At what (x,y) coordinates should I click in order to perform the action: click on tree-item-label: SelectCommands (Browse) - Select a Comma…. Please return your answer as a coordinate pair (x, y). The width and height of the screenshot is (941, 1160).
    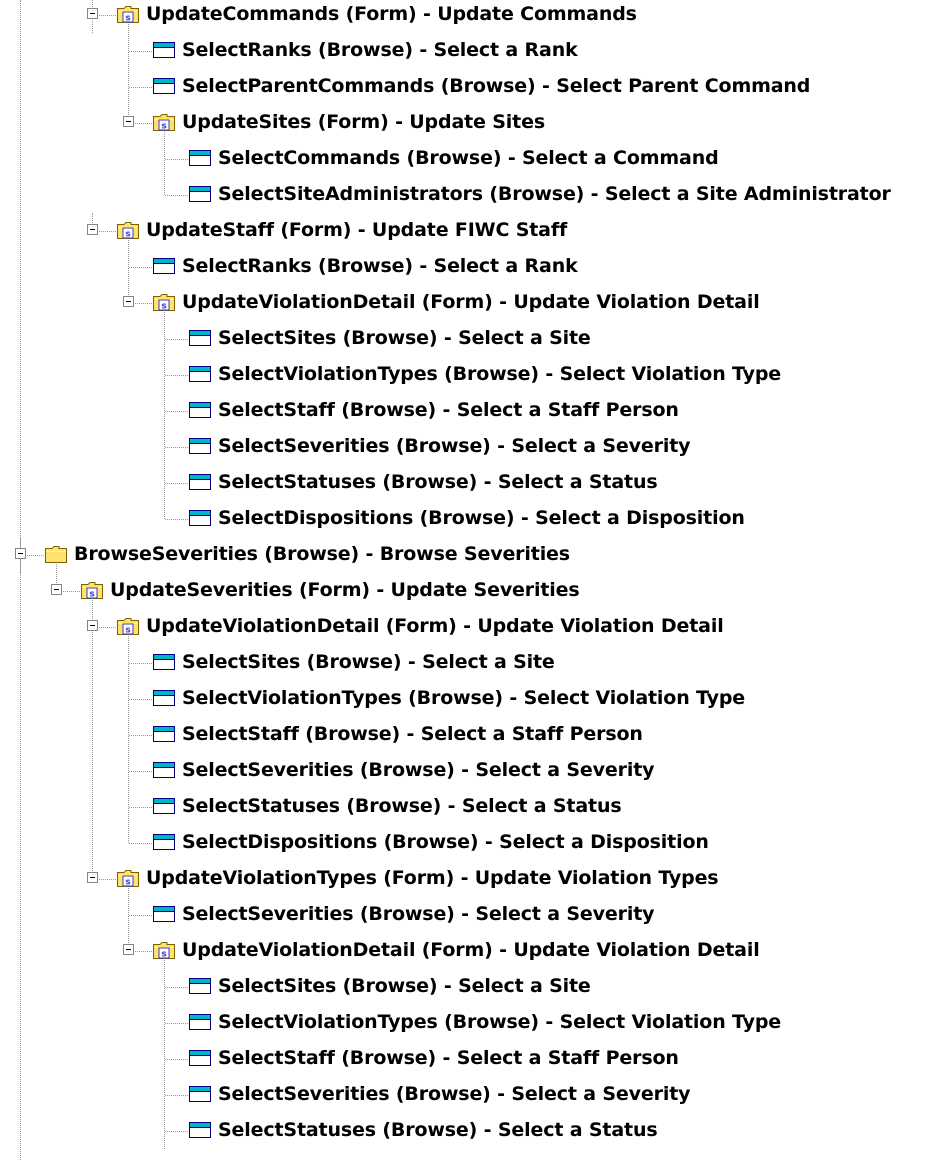
    Looking at the image, I should click on (468, 159).